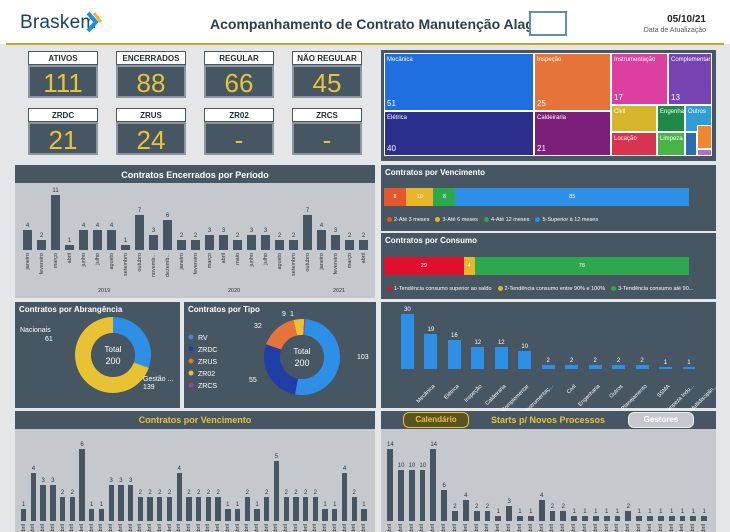  What do you see at coordinates (671, 144) in the screenshot?
I see `treemap-cell: Limpeza` at bounding box center [671, 144].